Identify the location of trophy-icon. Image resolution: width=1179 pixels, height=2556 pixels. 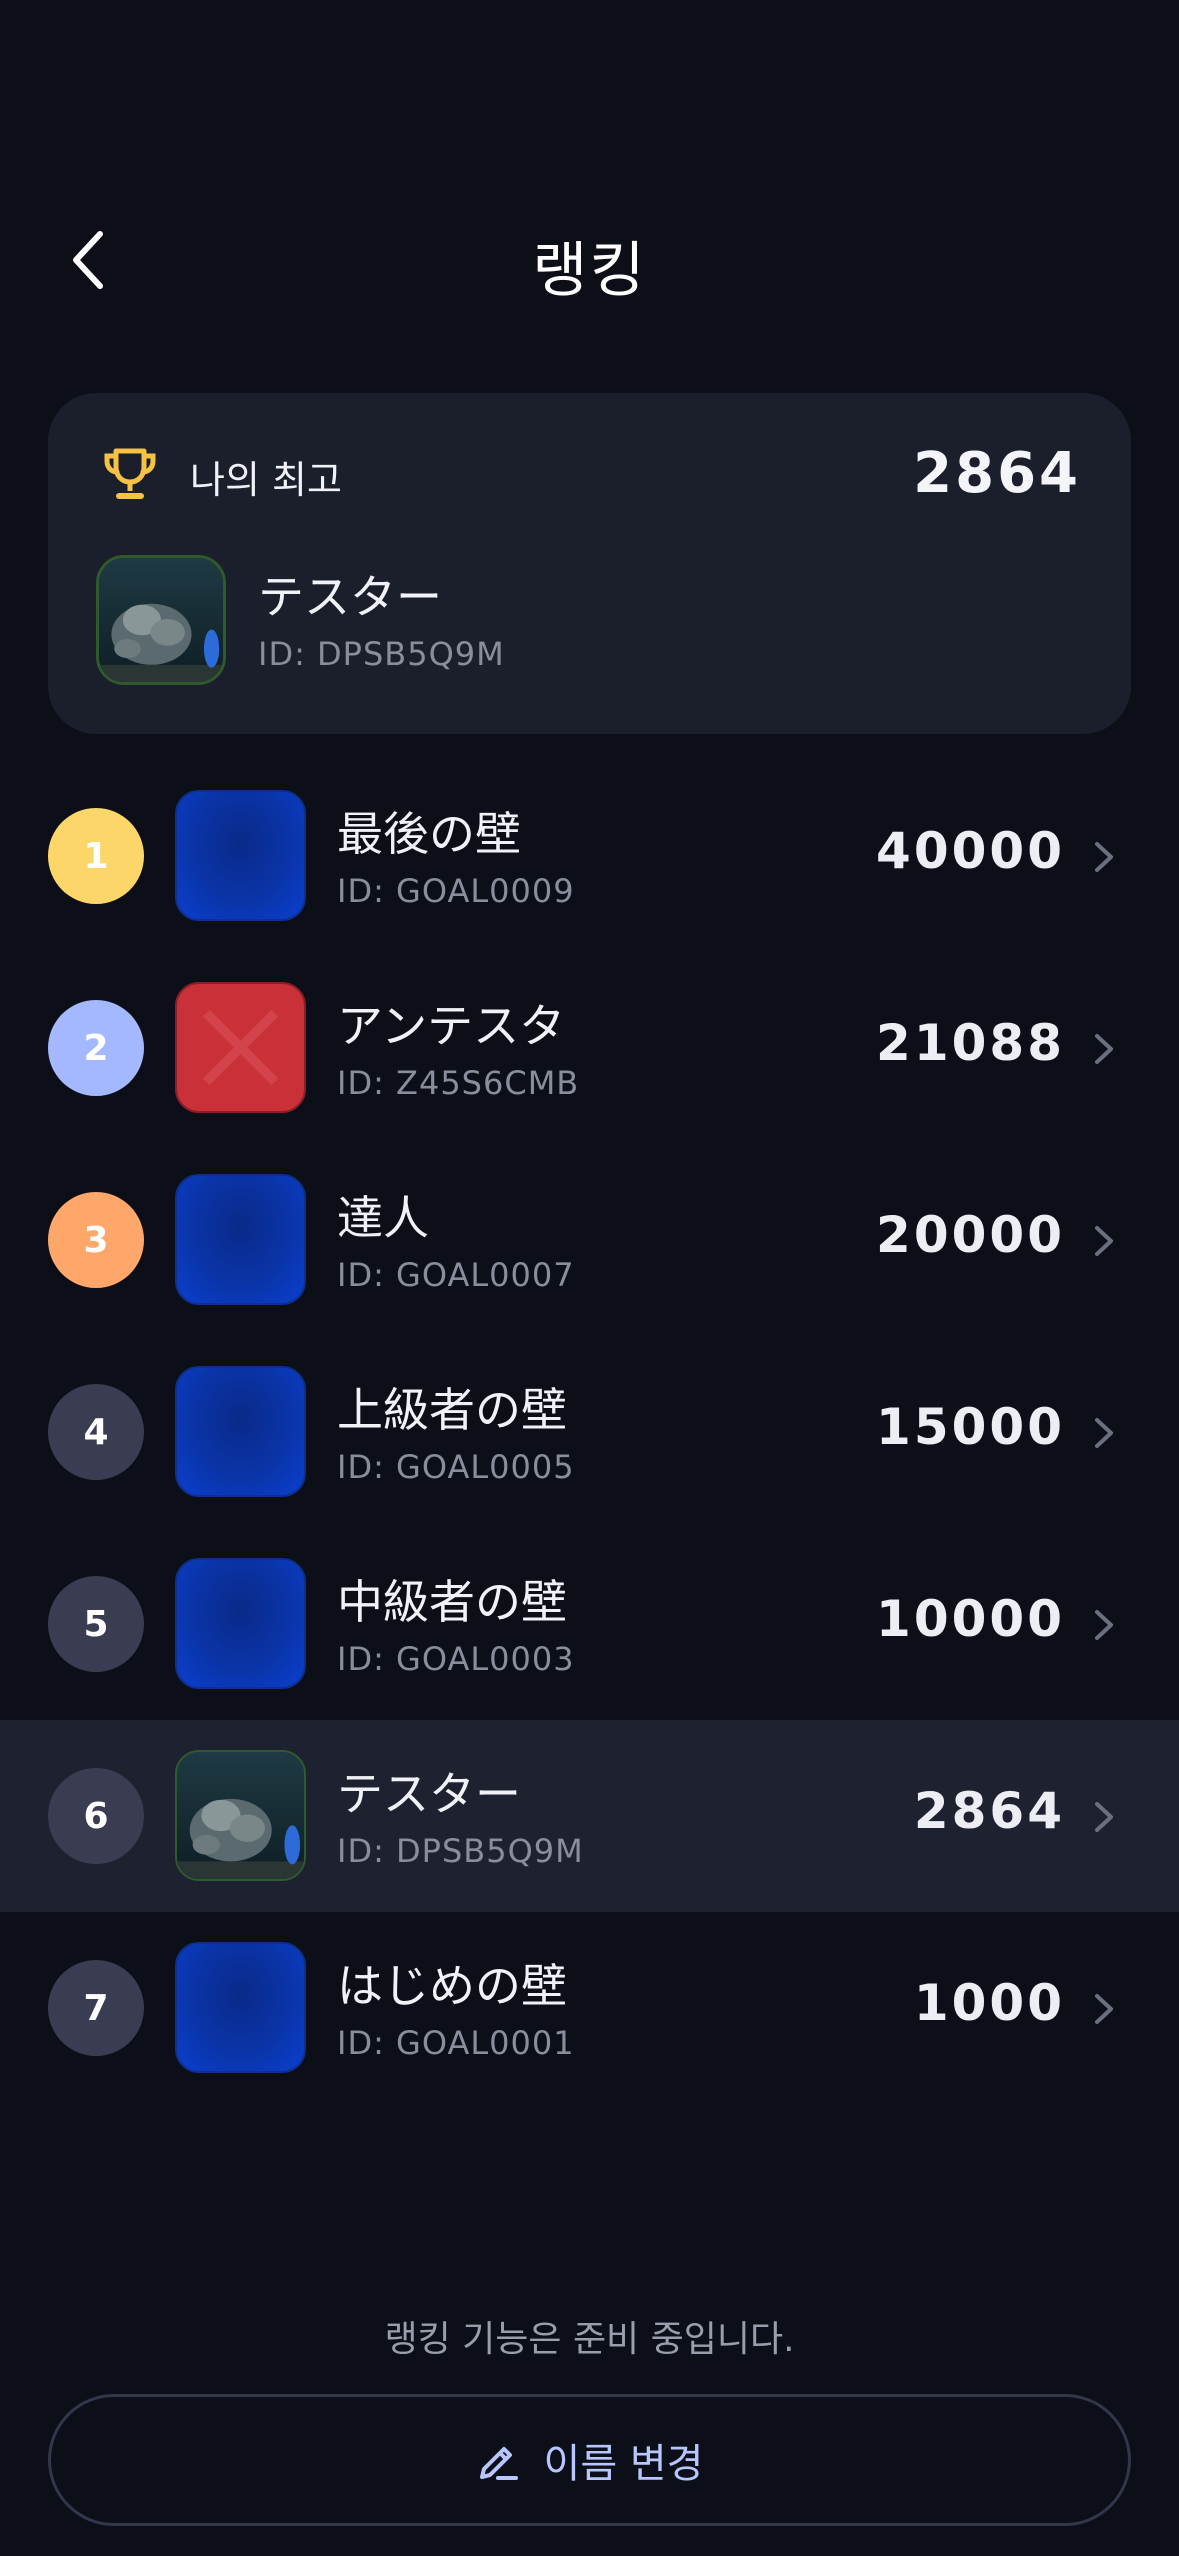
(130, 473).